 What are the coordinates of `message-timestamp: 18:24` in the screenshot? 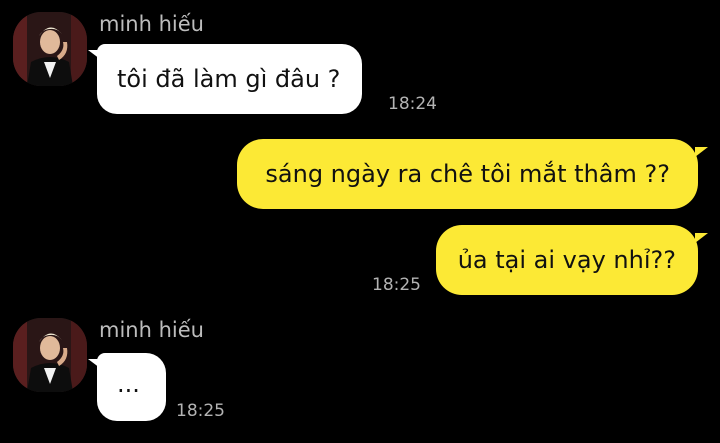 It's located at (412, 104).